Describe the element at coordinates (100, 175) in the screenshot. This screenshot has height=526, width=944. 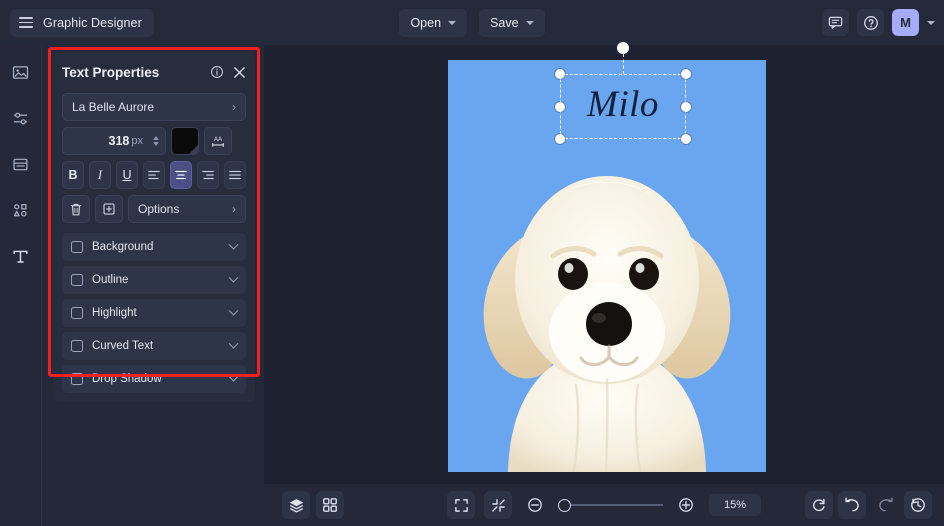
I see `italic-button: I` at that location.